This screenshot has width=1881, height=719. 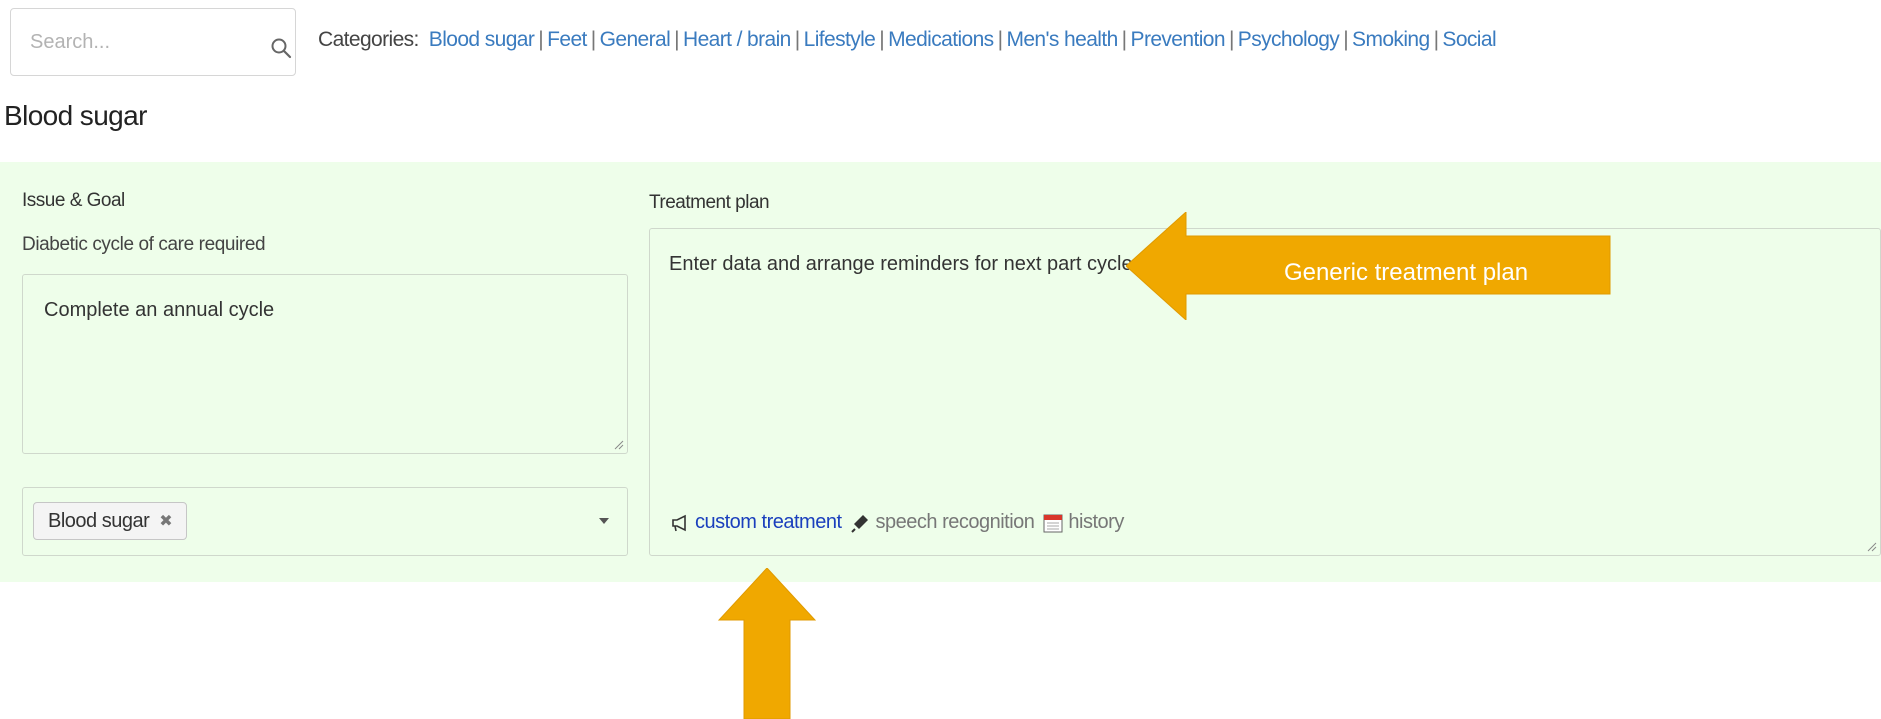 What do you see at coordinates (941, 39) in the screenshot?
I see `category-link-medications: Medications` at bounding box center [941, 39].